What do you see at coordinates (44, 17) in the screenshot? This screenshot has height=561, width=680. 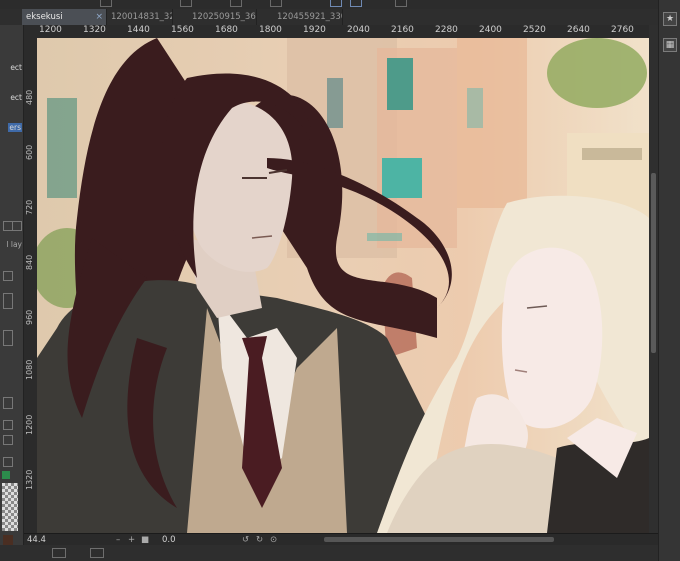 I see `tab-label: eksekusi` at bounding box center [44, 17].